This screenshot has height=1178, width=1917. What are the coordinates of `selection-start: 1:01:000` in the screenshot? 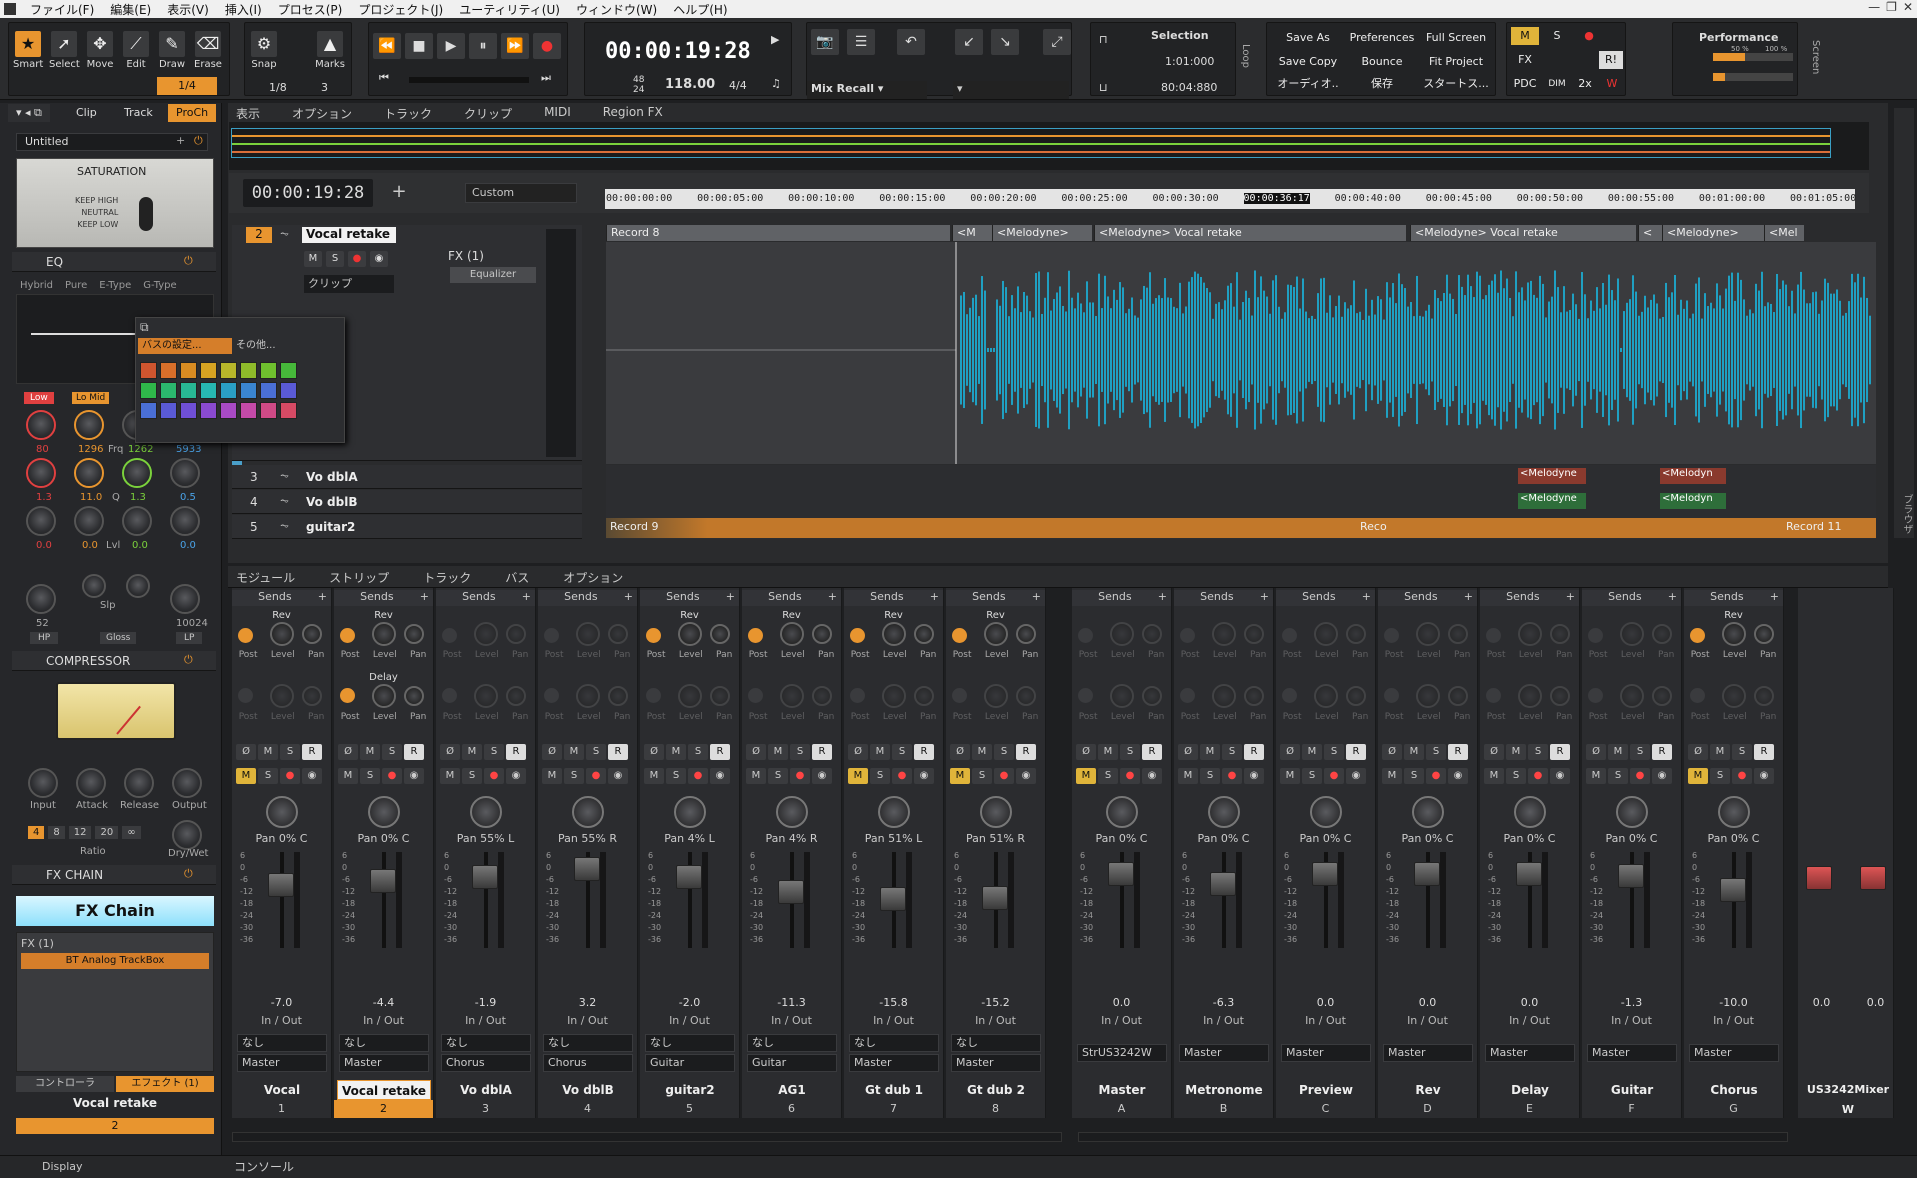 It's located at (1189, 61).